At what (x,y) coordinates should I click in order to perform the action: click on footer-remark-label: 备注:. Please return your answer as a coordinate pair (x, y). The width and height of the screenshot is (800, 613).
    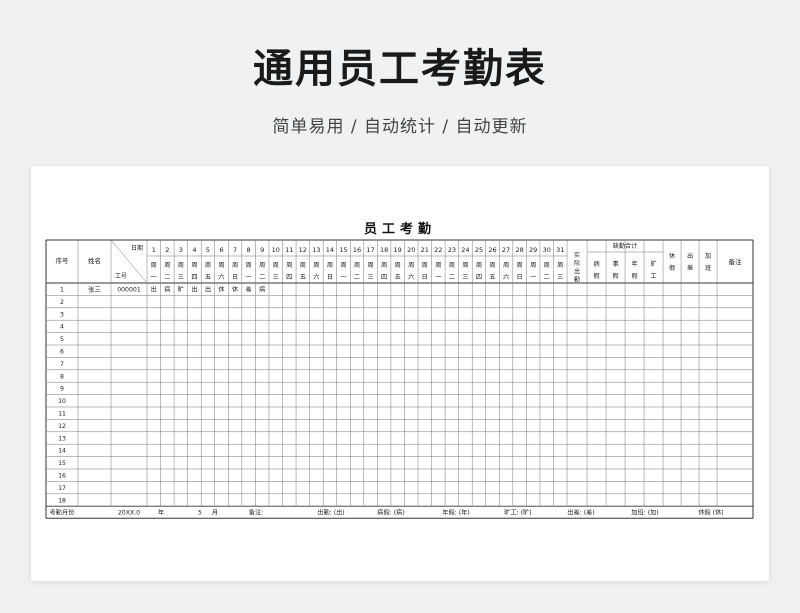
    Looking at the image, I should click on (256, 513).